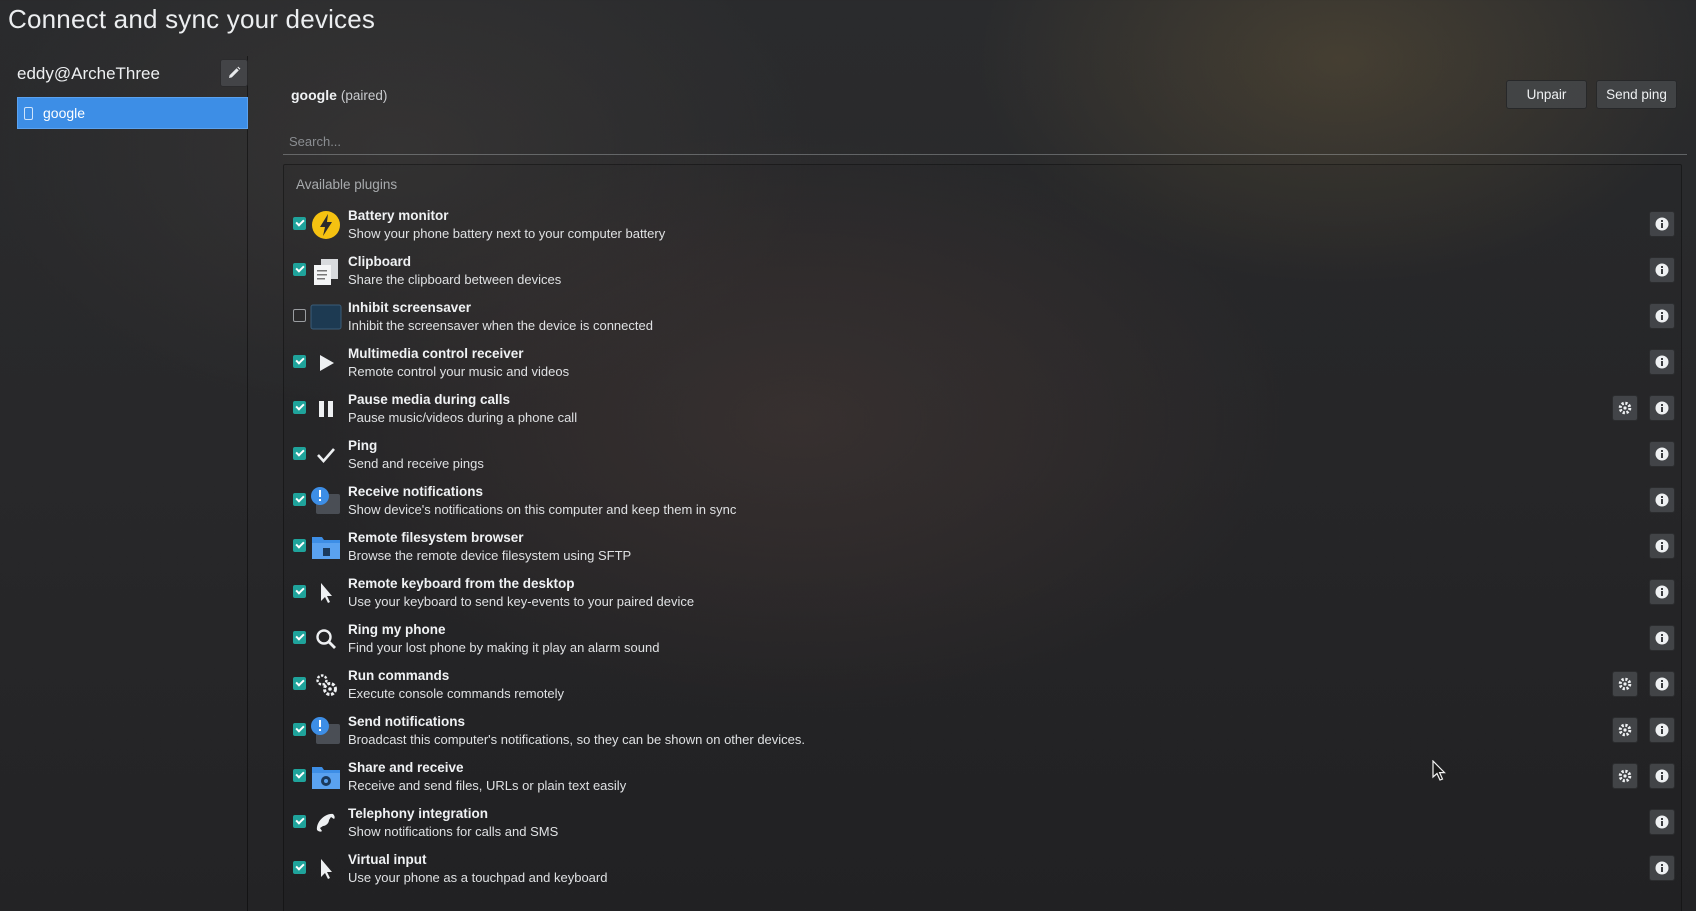 The height and width of the screenshot is (911, 1696). What do you see at coordinates (379, 261) in the screenshot?
I see `plugin-title: Clipboard` at bounding box center [379, 261].